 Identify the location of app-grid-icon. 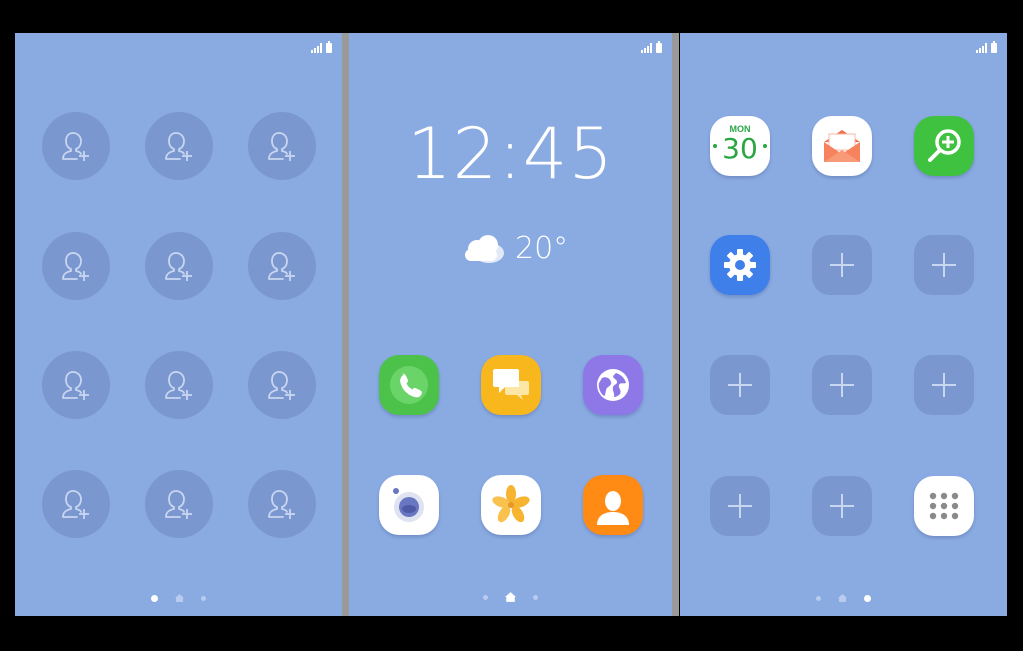
(944, 506).